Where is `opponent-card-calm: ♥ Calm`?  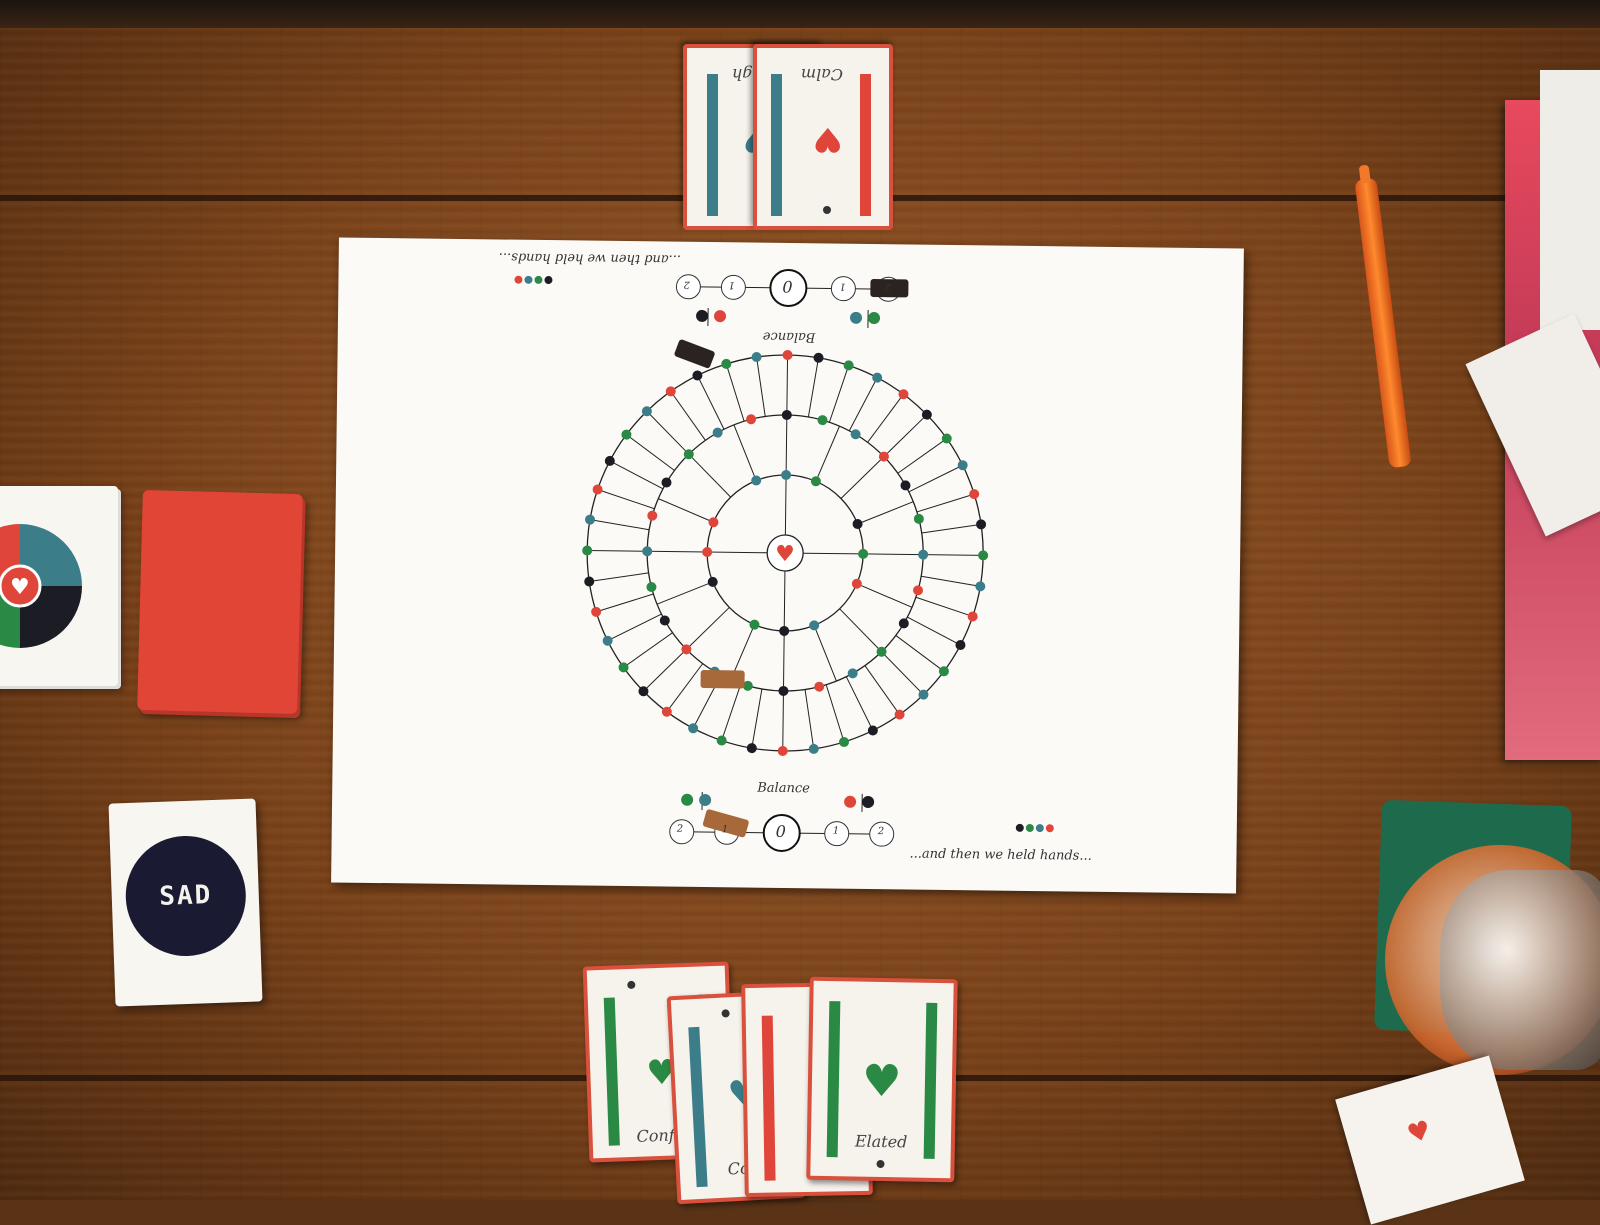 opponent-card-calm: ♥ Calm is located at coordinates (823, 137).